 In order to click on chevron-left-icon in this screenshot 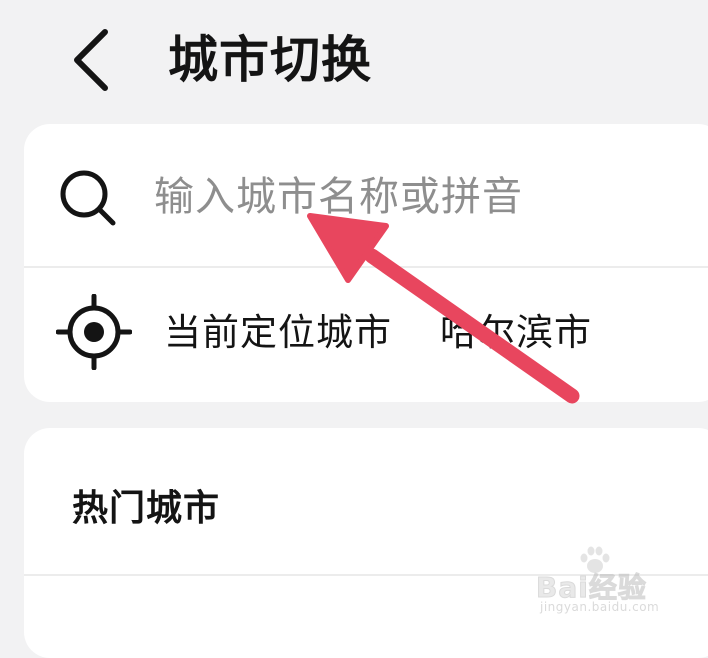, I will do `click(91, 60)`.